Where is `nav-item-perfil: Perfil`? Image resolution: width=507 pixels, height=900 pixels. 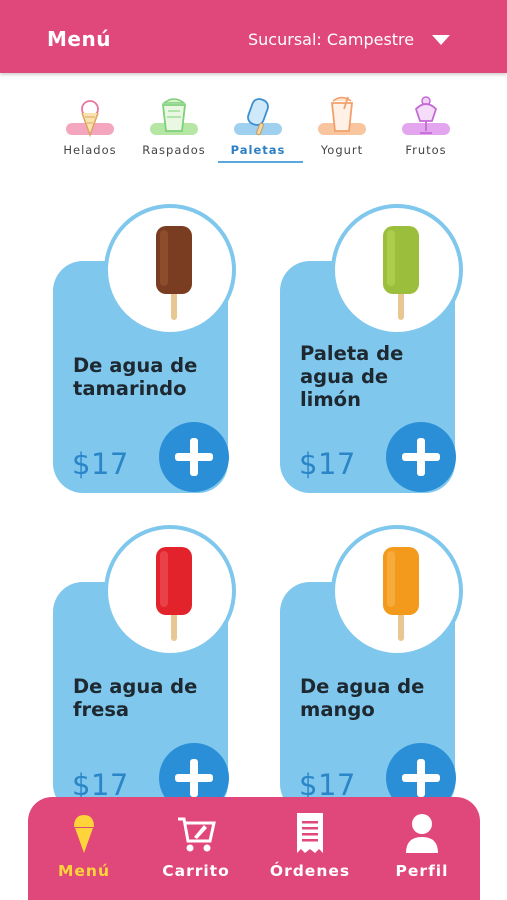
nav-item-perfil: Perfil is located at coordinates (422, 848).